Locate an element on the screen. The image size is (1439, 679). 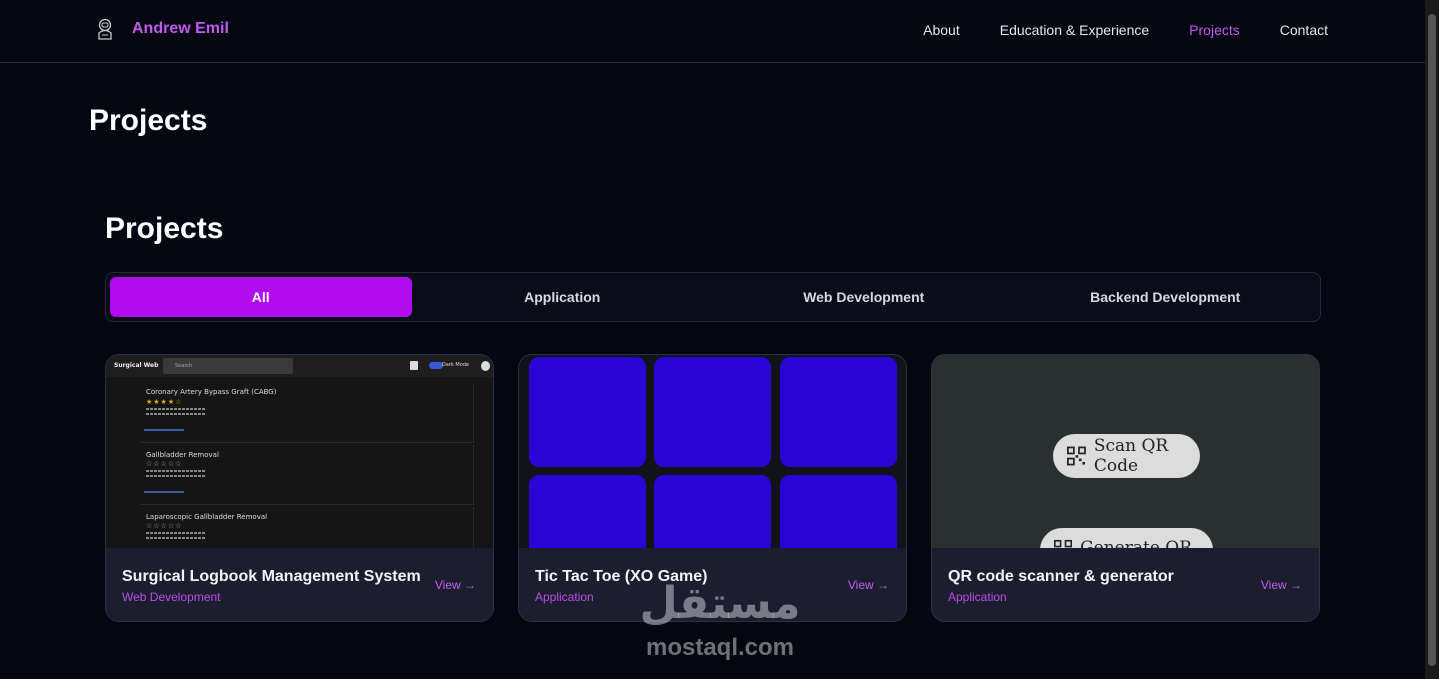
filter-tab-application: Application is located at coordinates (563, 297).